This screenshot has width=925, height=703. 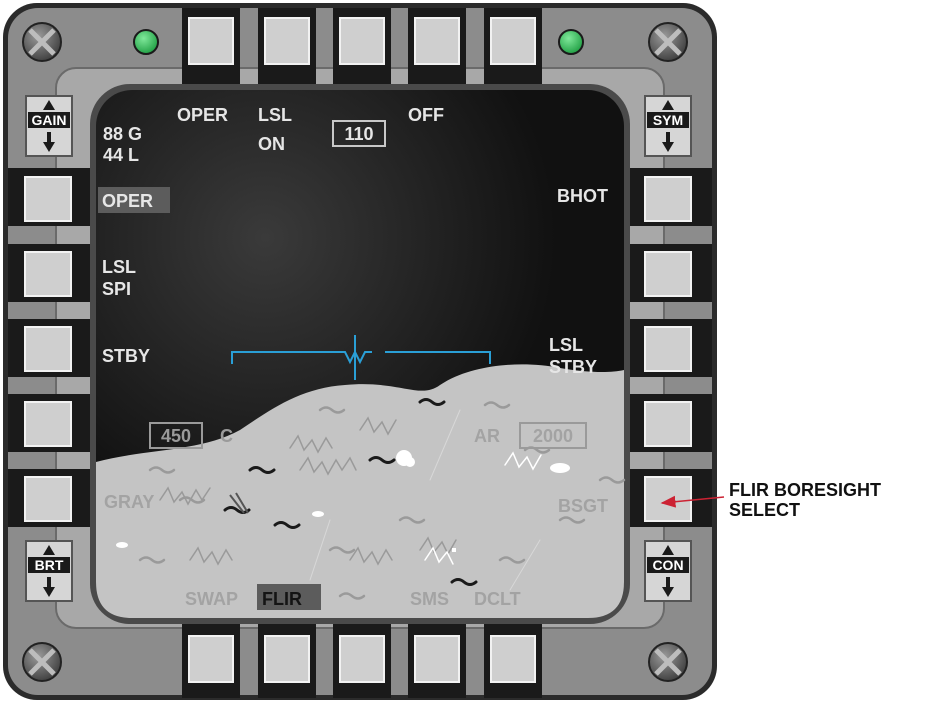 I want to click on altitude-value: 2000, so click(x=553, y=436).